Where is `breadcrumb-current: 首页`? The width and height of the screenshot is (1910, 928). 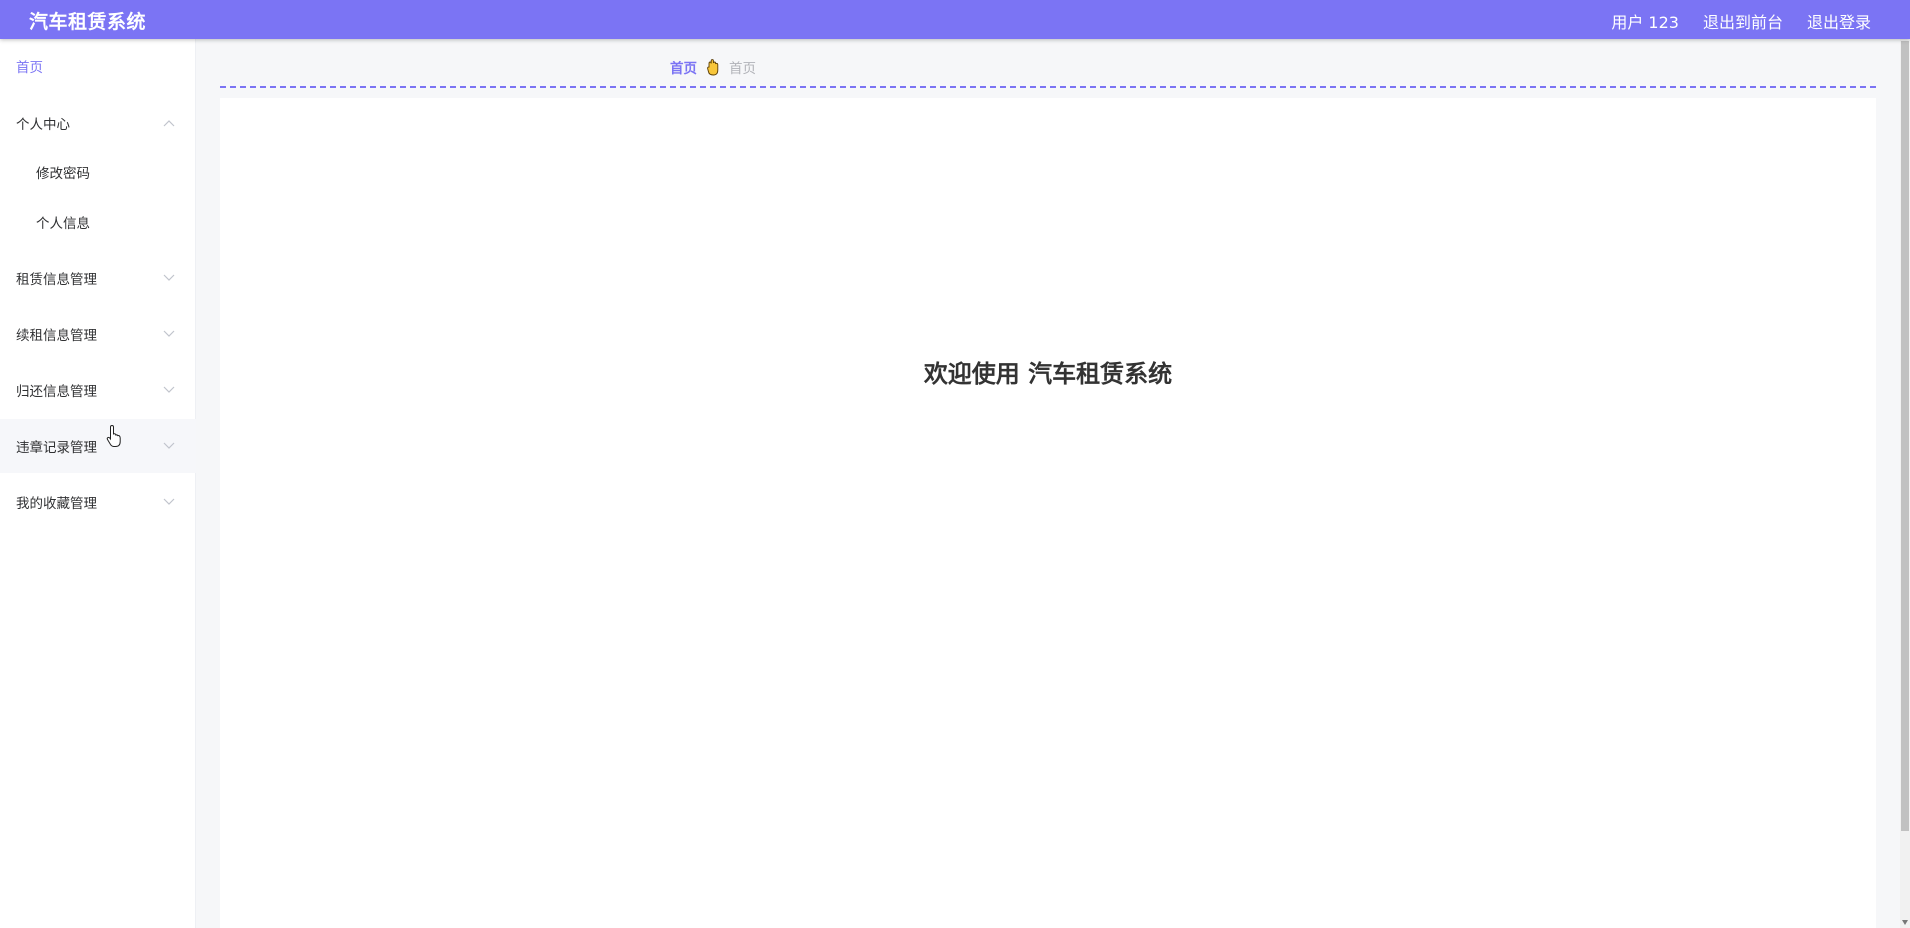 breadcrumb-current: 首页 is located at coordinates (742, 69).